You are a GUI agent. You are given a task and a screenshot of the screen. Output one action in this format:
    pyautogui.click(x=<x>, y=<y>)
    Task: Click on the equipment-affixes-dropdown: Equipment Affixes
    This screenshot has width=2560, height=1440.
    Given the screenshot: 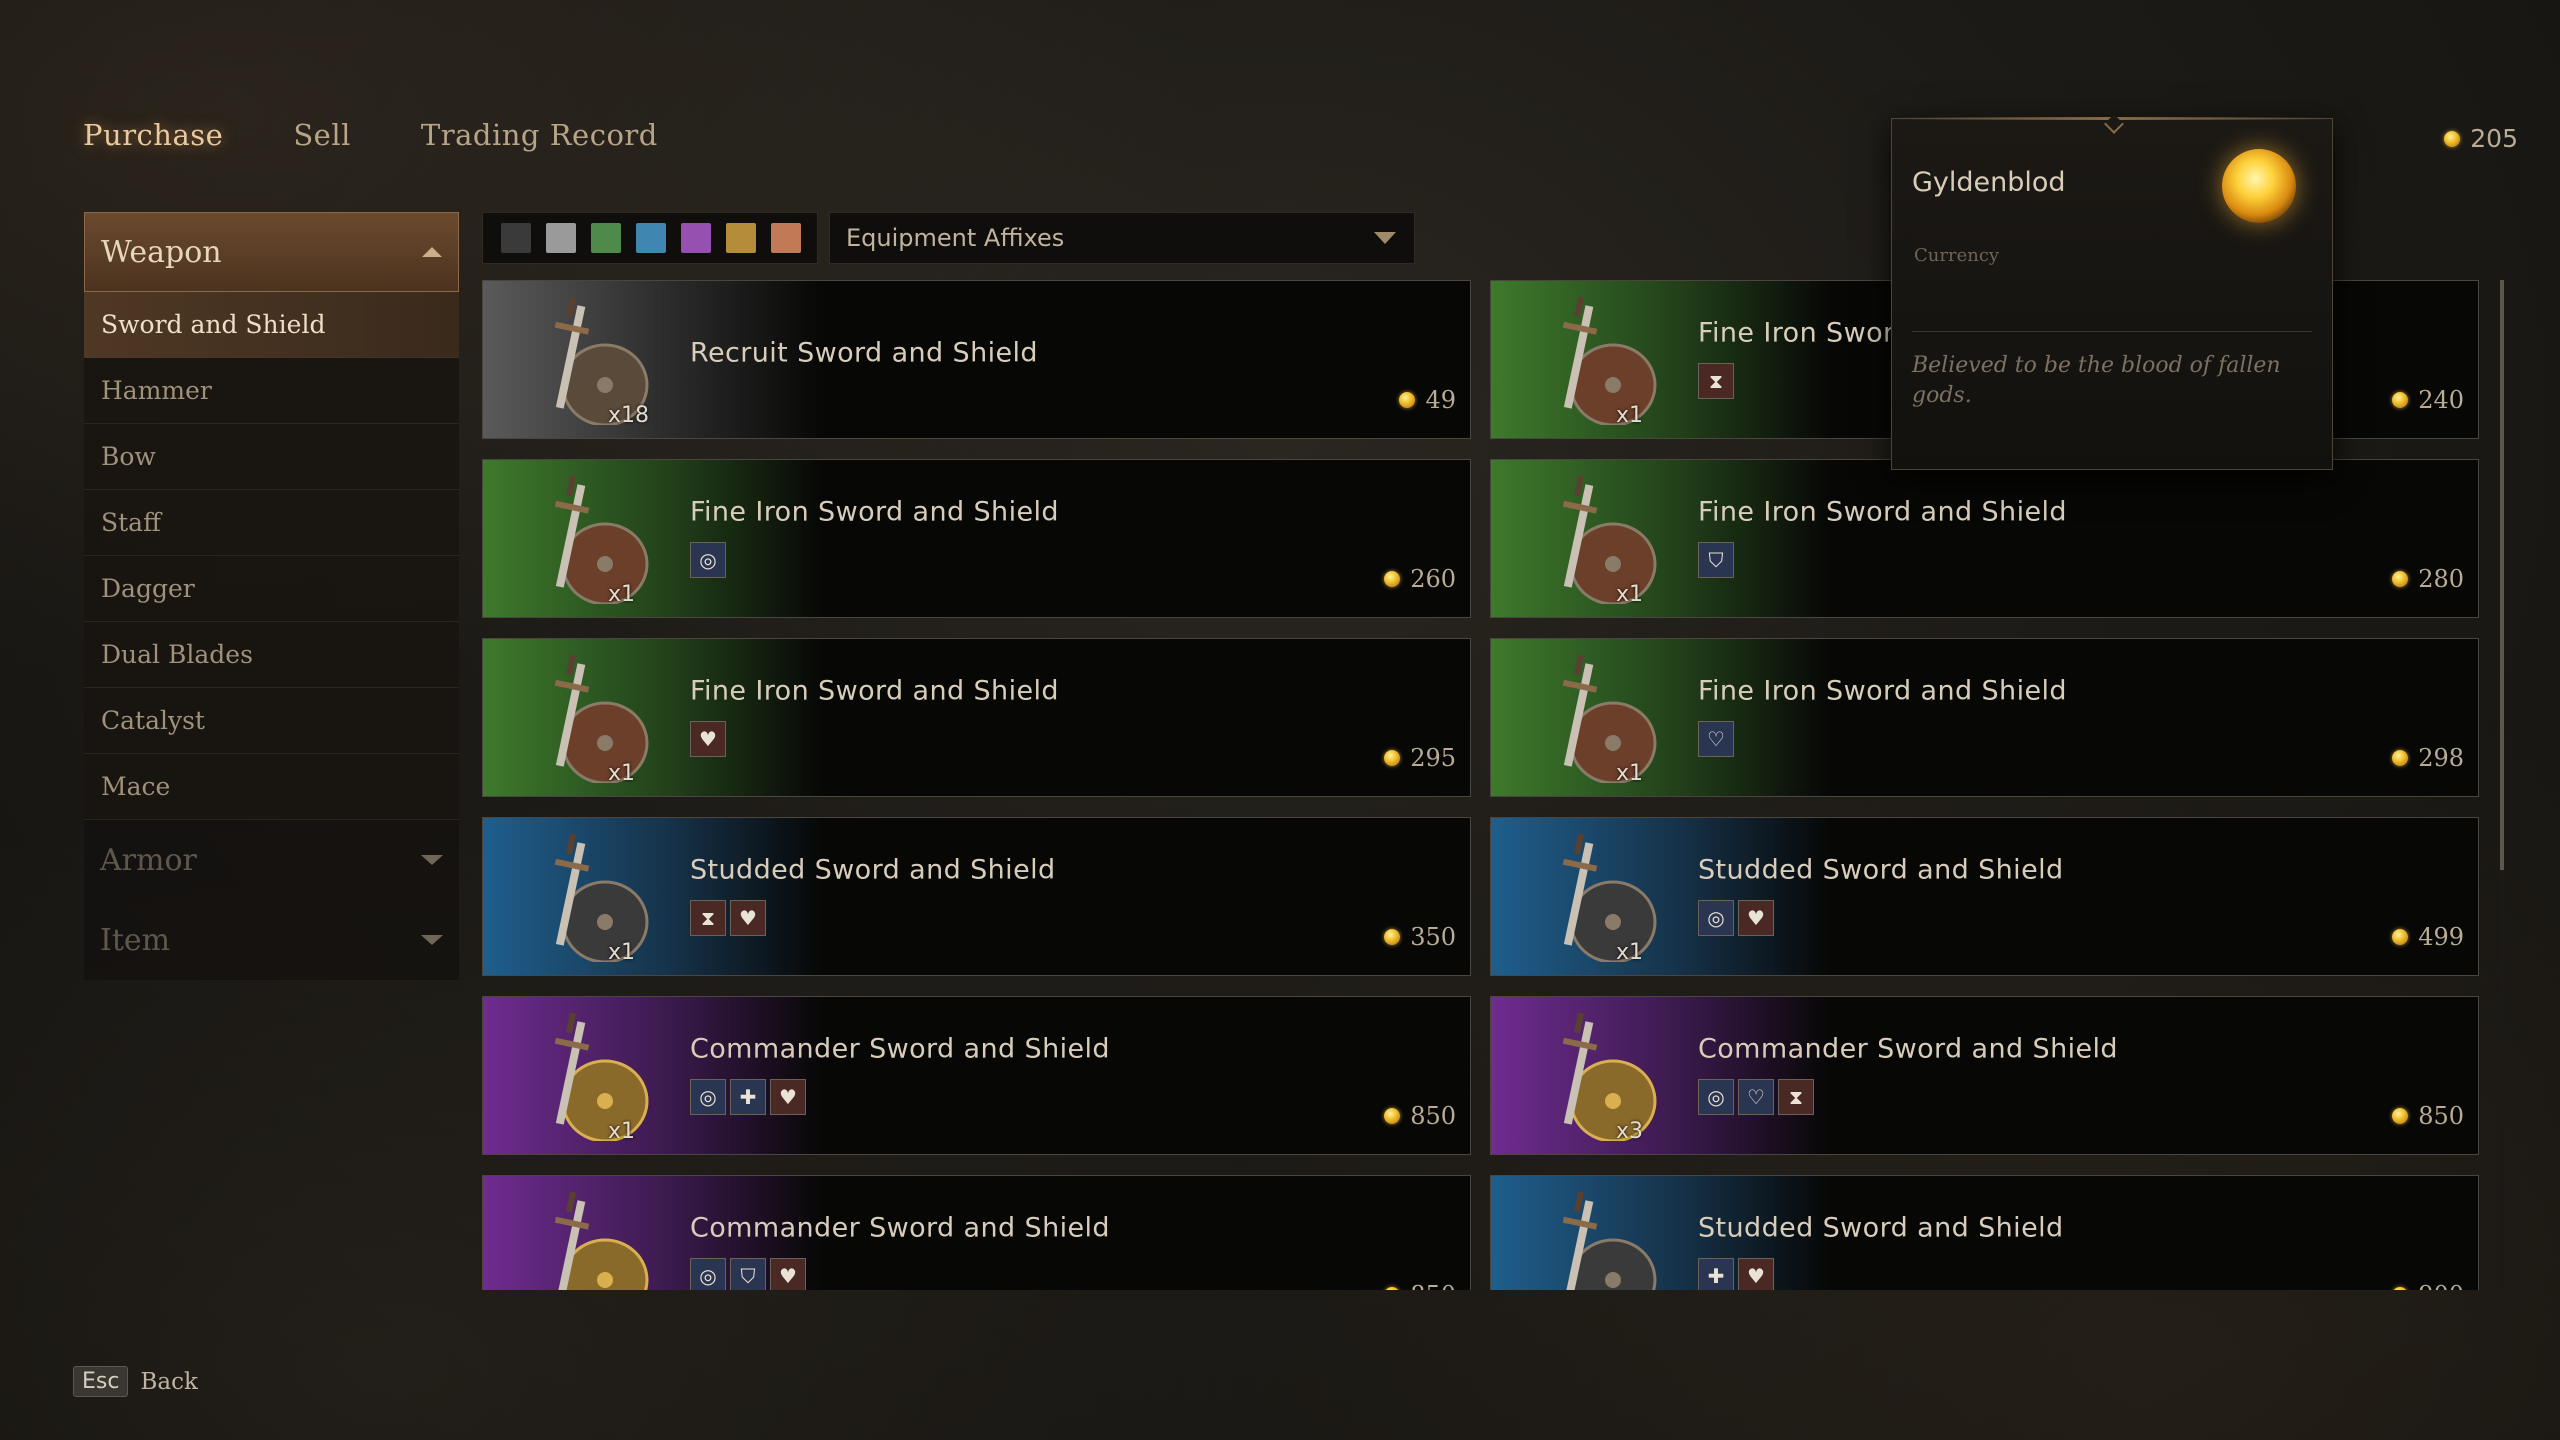 What is the action you would take?
    pyautogui.click(x=1122, y=238)
    